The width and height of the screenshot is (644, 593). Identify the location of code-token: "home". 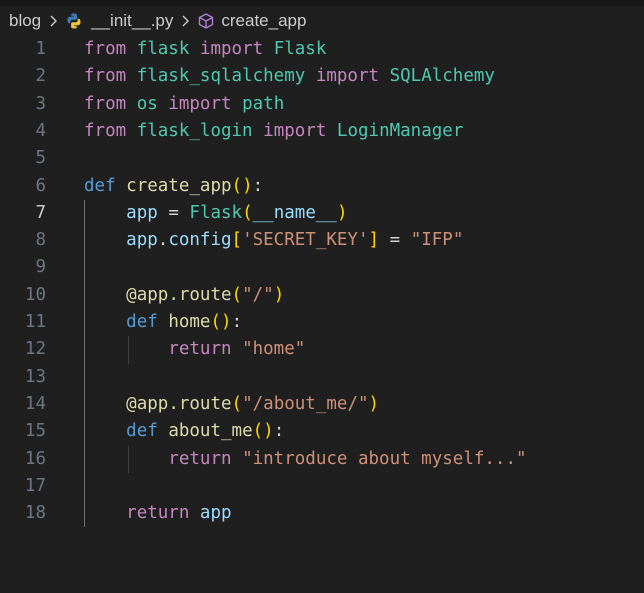
(274, 349).